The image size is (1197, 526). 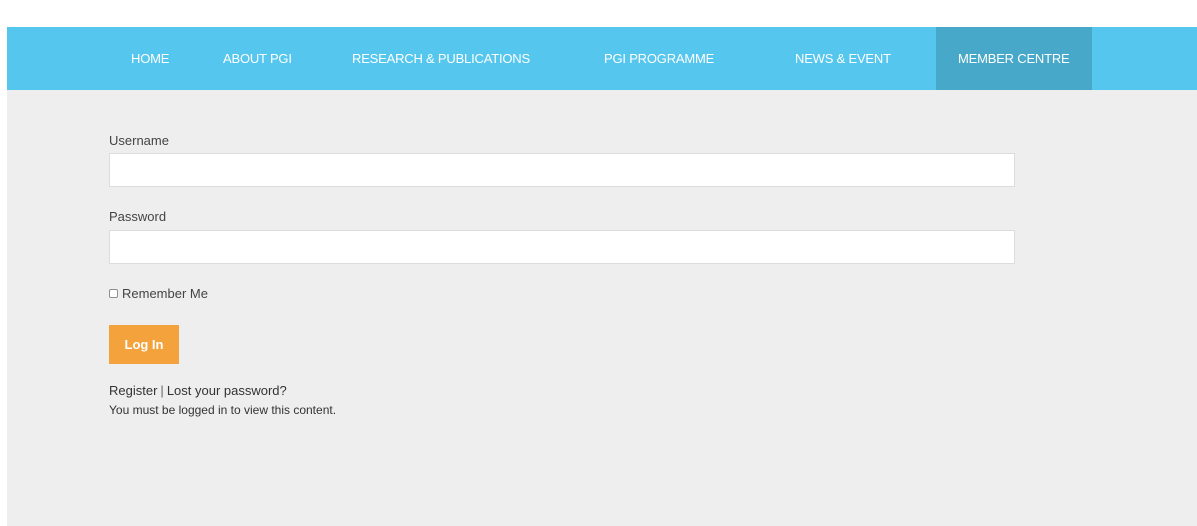 What do you see at coordinates (144, 344) in the screenshot?
I see `log-in-button: Log In` at bounding box center [144, 344].